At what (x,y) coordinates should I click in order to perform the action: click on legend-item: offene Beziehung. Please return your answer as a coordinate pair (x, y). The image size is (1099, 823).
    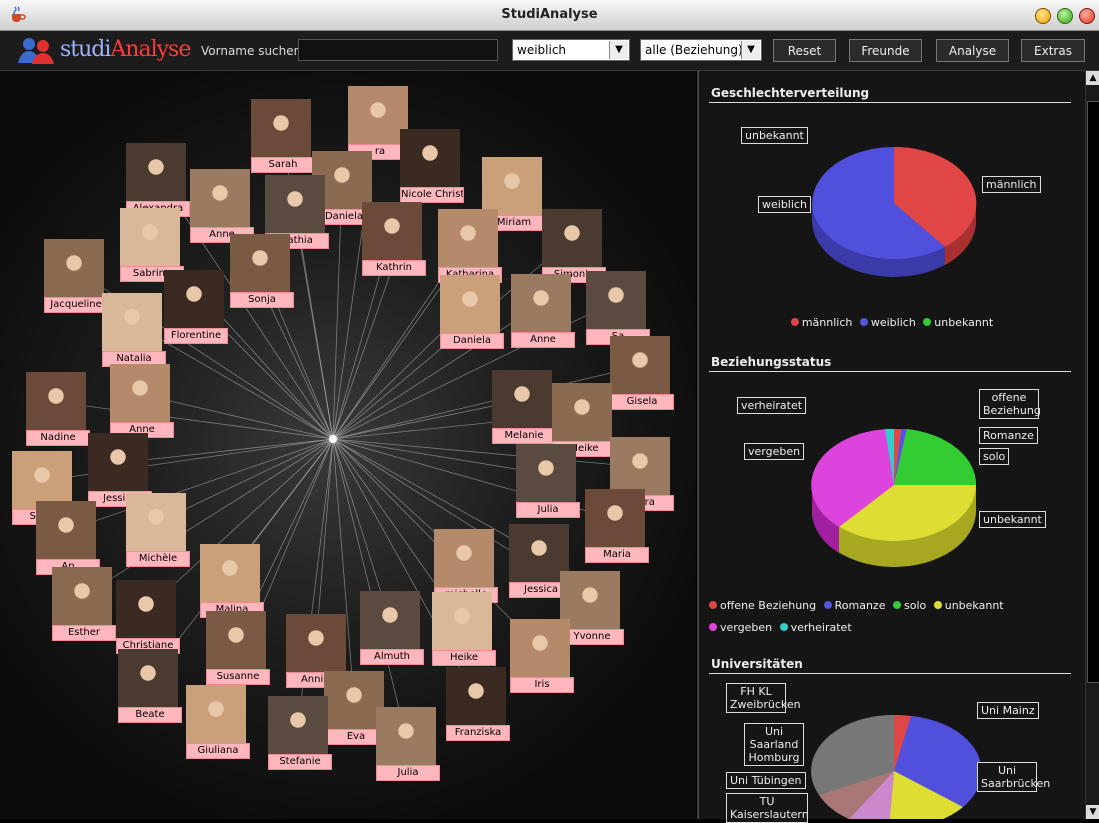
    Looking at the image, I should click on (762, 606).